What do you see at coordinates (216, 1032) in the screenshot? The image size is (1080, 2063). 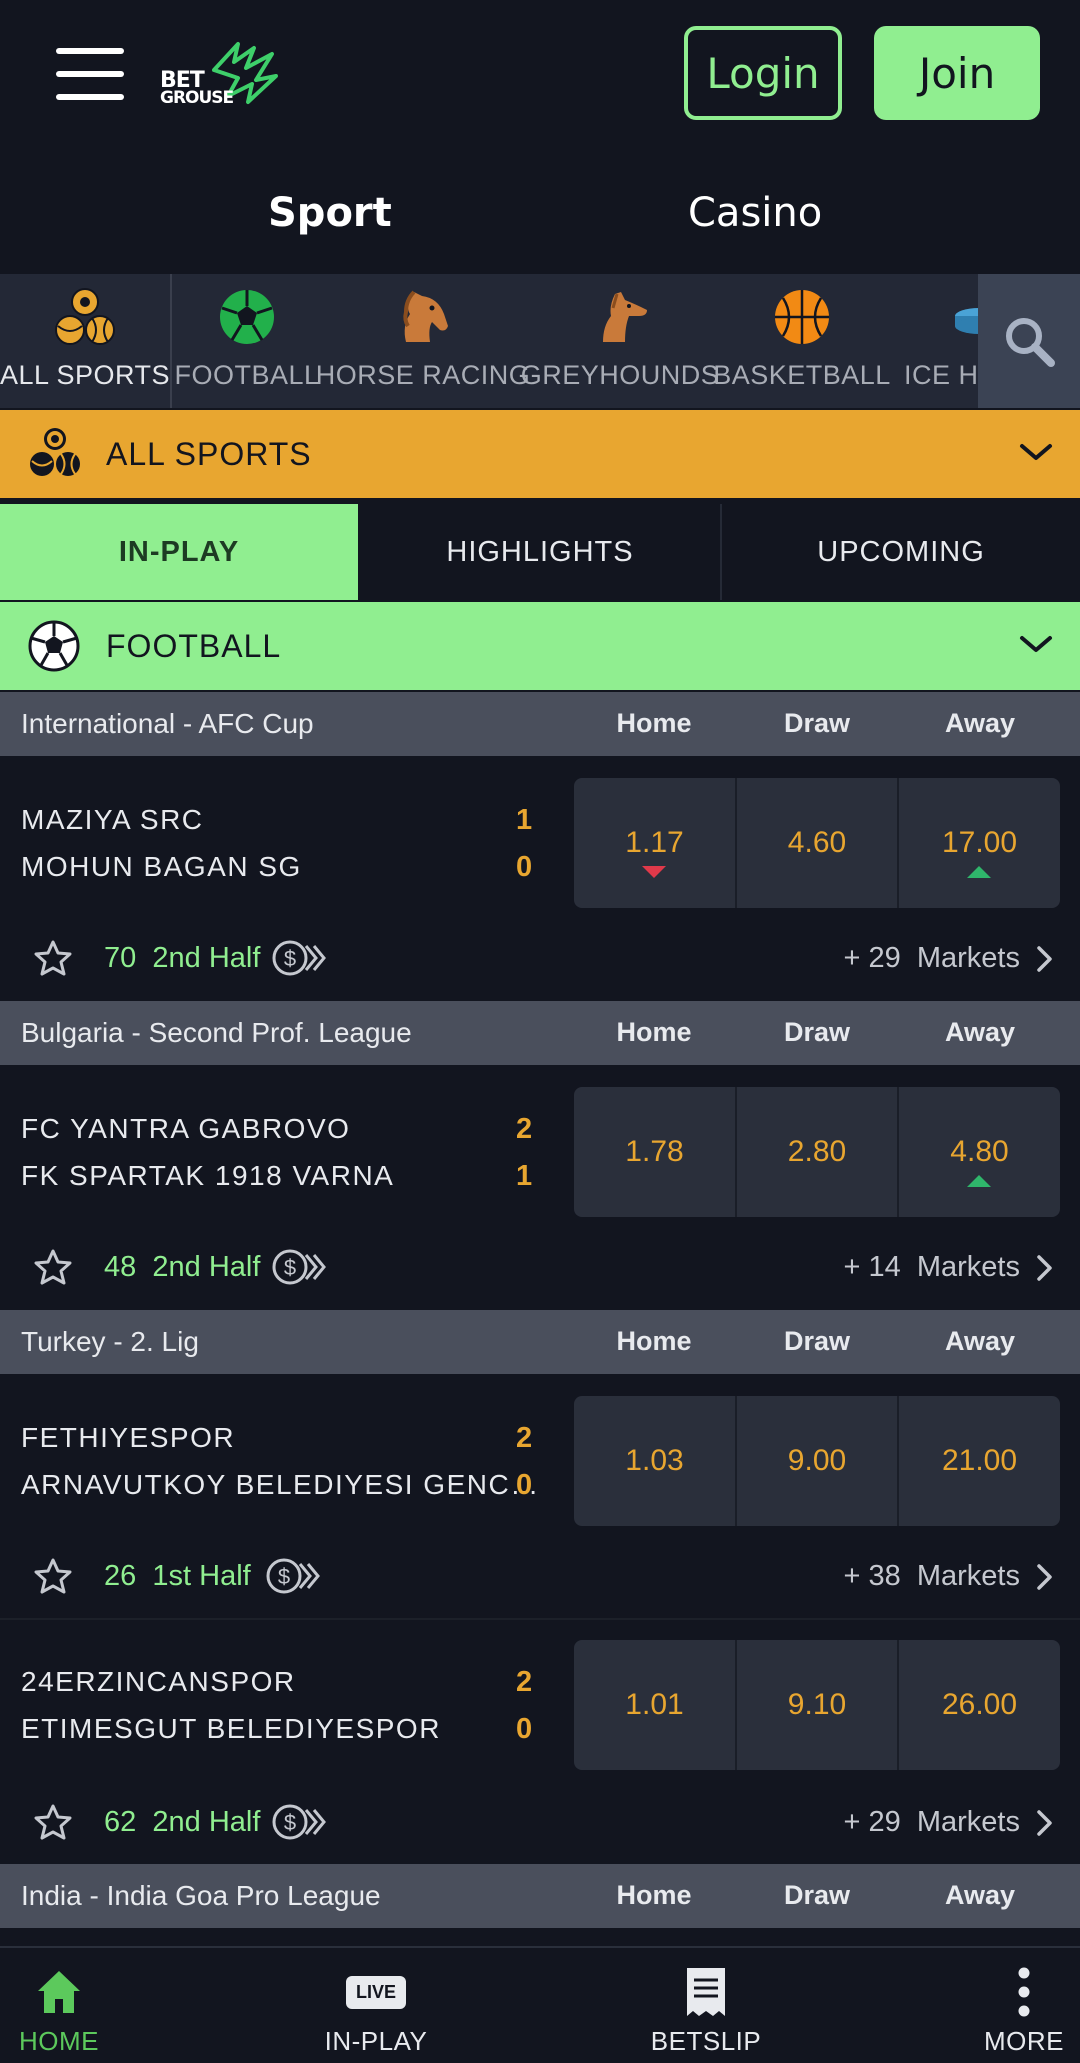 I see `league-name: Bulgaria - Second Prof. League` at bounding box center [216, 1032].